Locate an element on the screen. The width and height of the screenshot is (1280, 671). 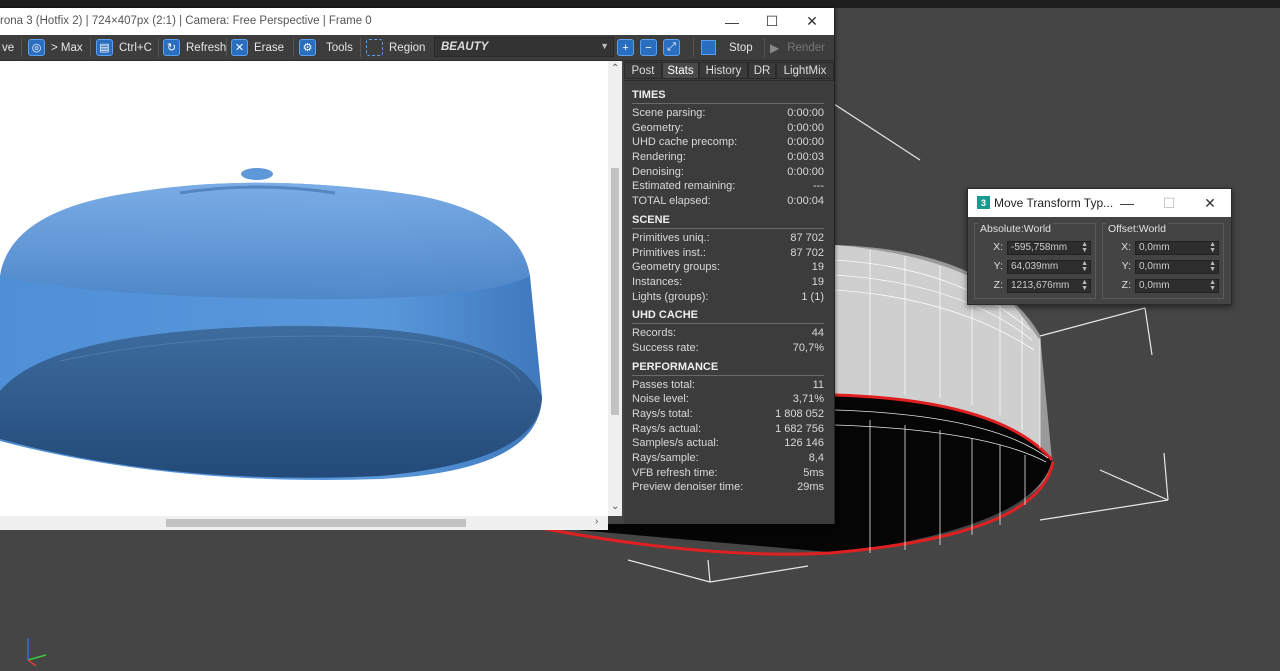
erase-icon: ✕ is located at coordinates (239, 47).